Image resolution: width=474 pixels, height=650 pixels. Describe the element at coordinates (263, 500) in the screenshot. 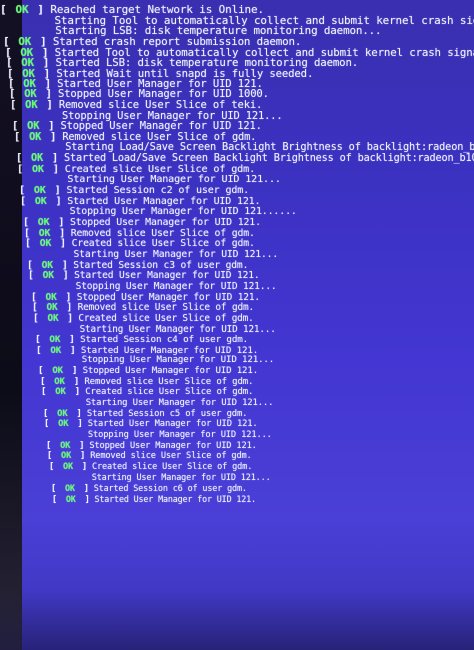

I see `log-line: [ OK ] Started User Manager for UID 121.` at that location.